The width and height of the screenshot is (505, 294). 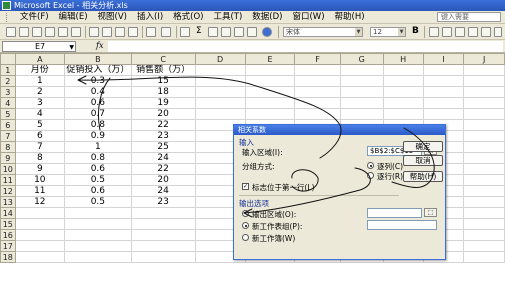 What do you see at coordinates (8, 235) in the screenshot?
I see `row-header: 16` at bounding box center [8, 235].